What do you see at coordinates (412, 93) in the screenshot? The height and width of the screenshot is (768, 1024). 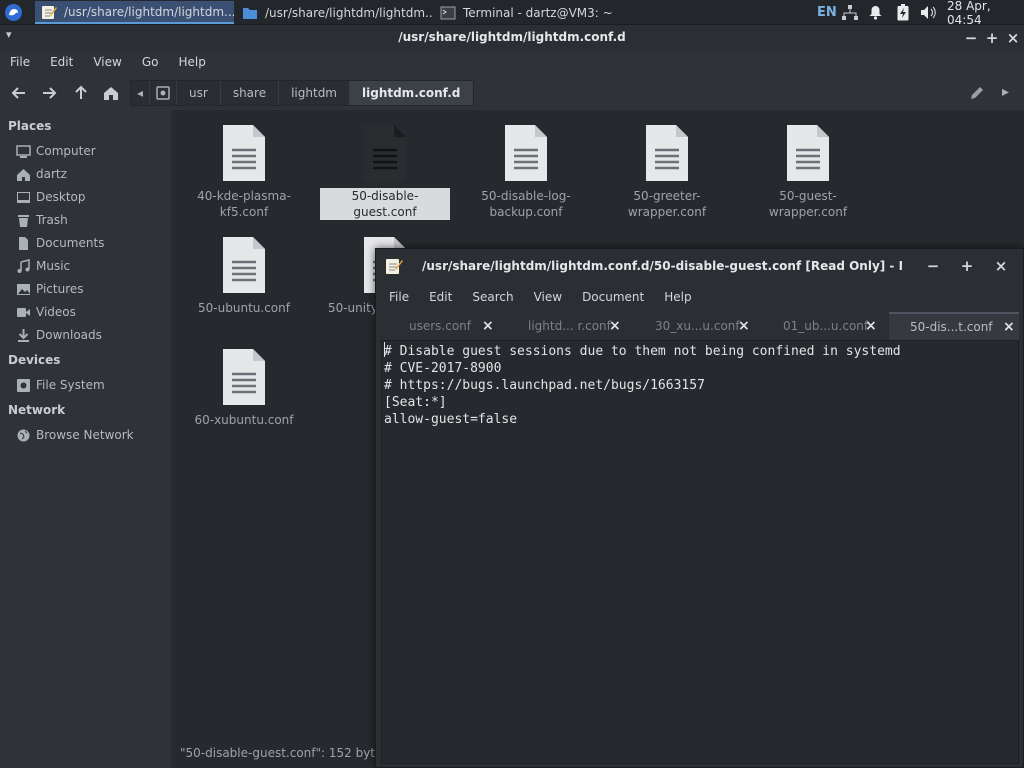 I see `breadcrumb-current: lightdm.conf.d` at bounding box center [412, 93].